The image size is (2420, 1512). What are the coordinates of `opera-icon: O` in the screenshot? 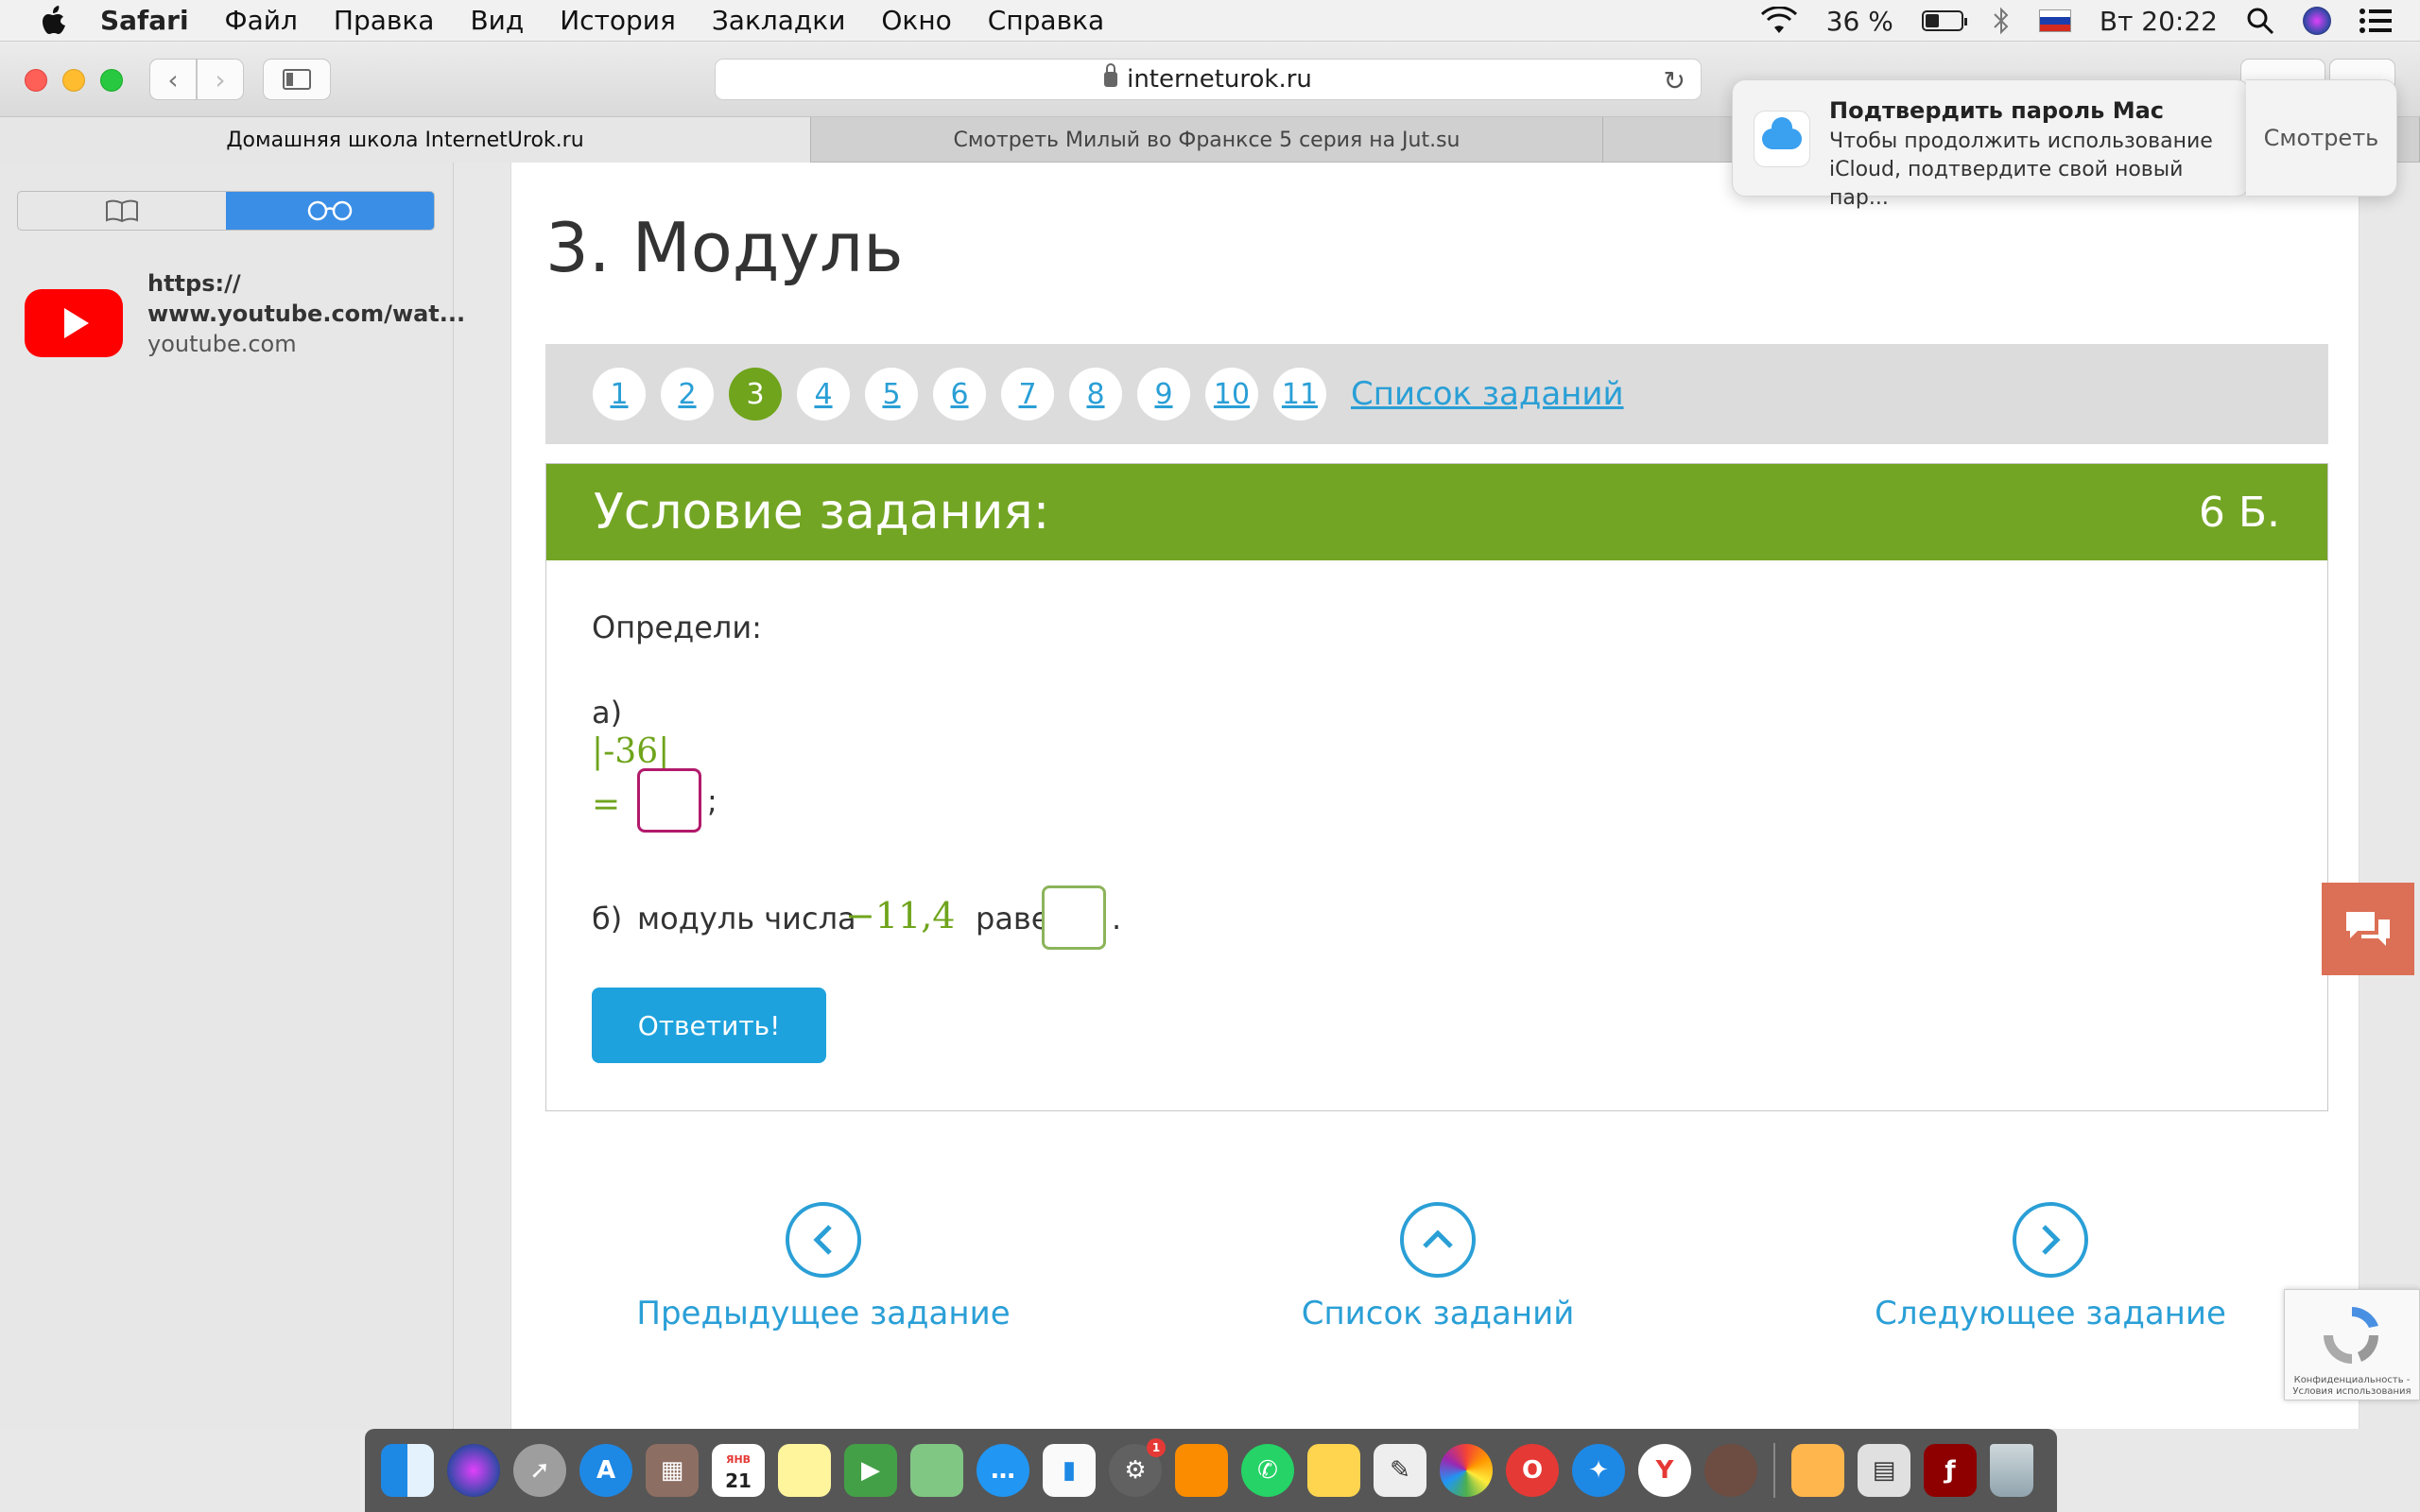 It's located at (1532, 1470).